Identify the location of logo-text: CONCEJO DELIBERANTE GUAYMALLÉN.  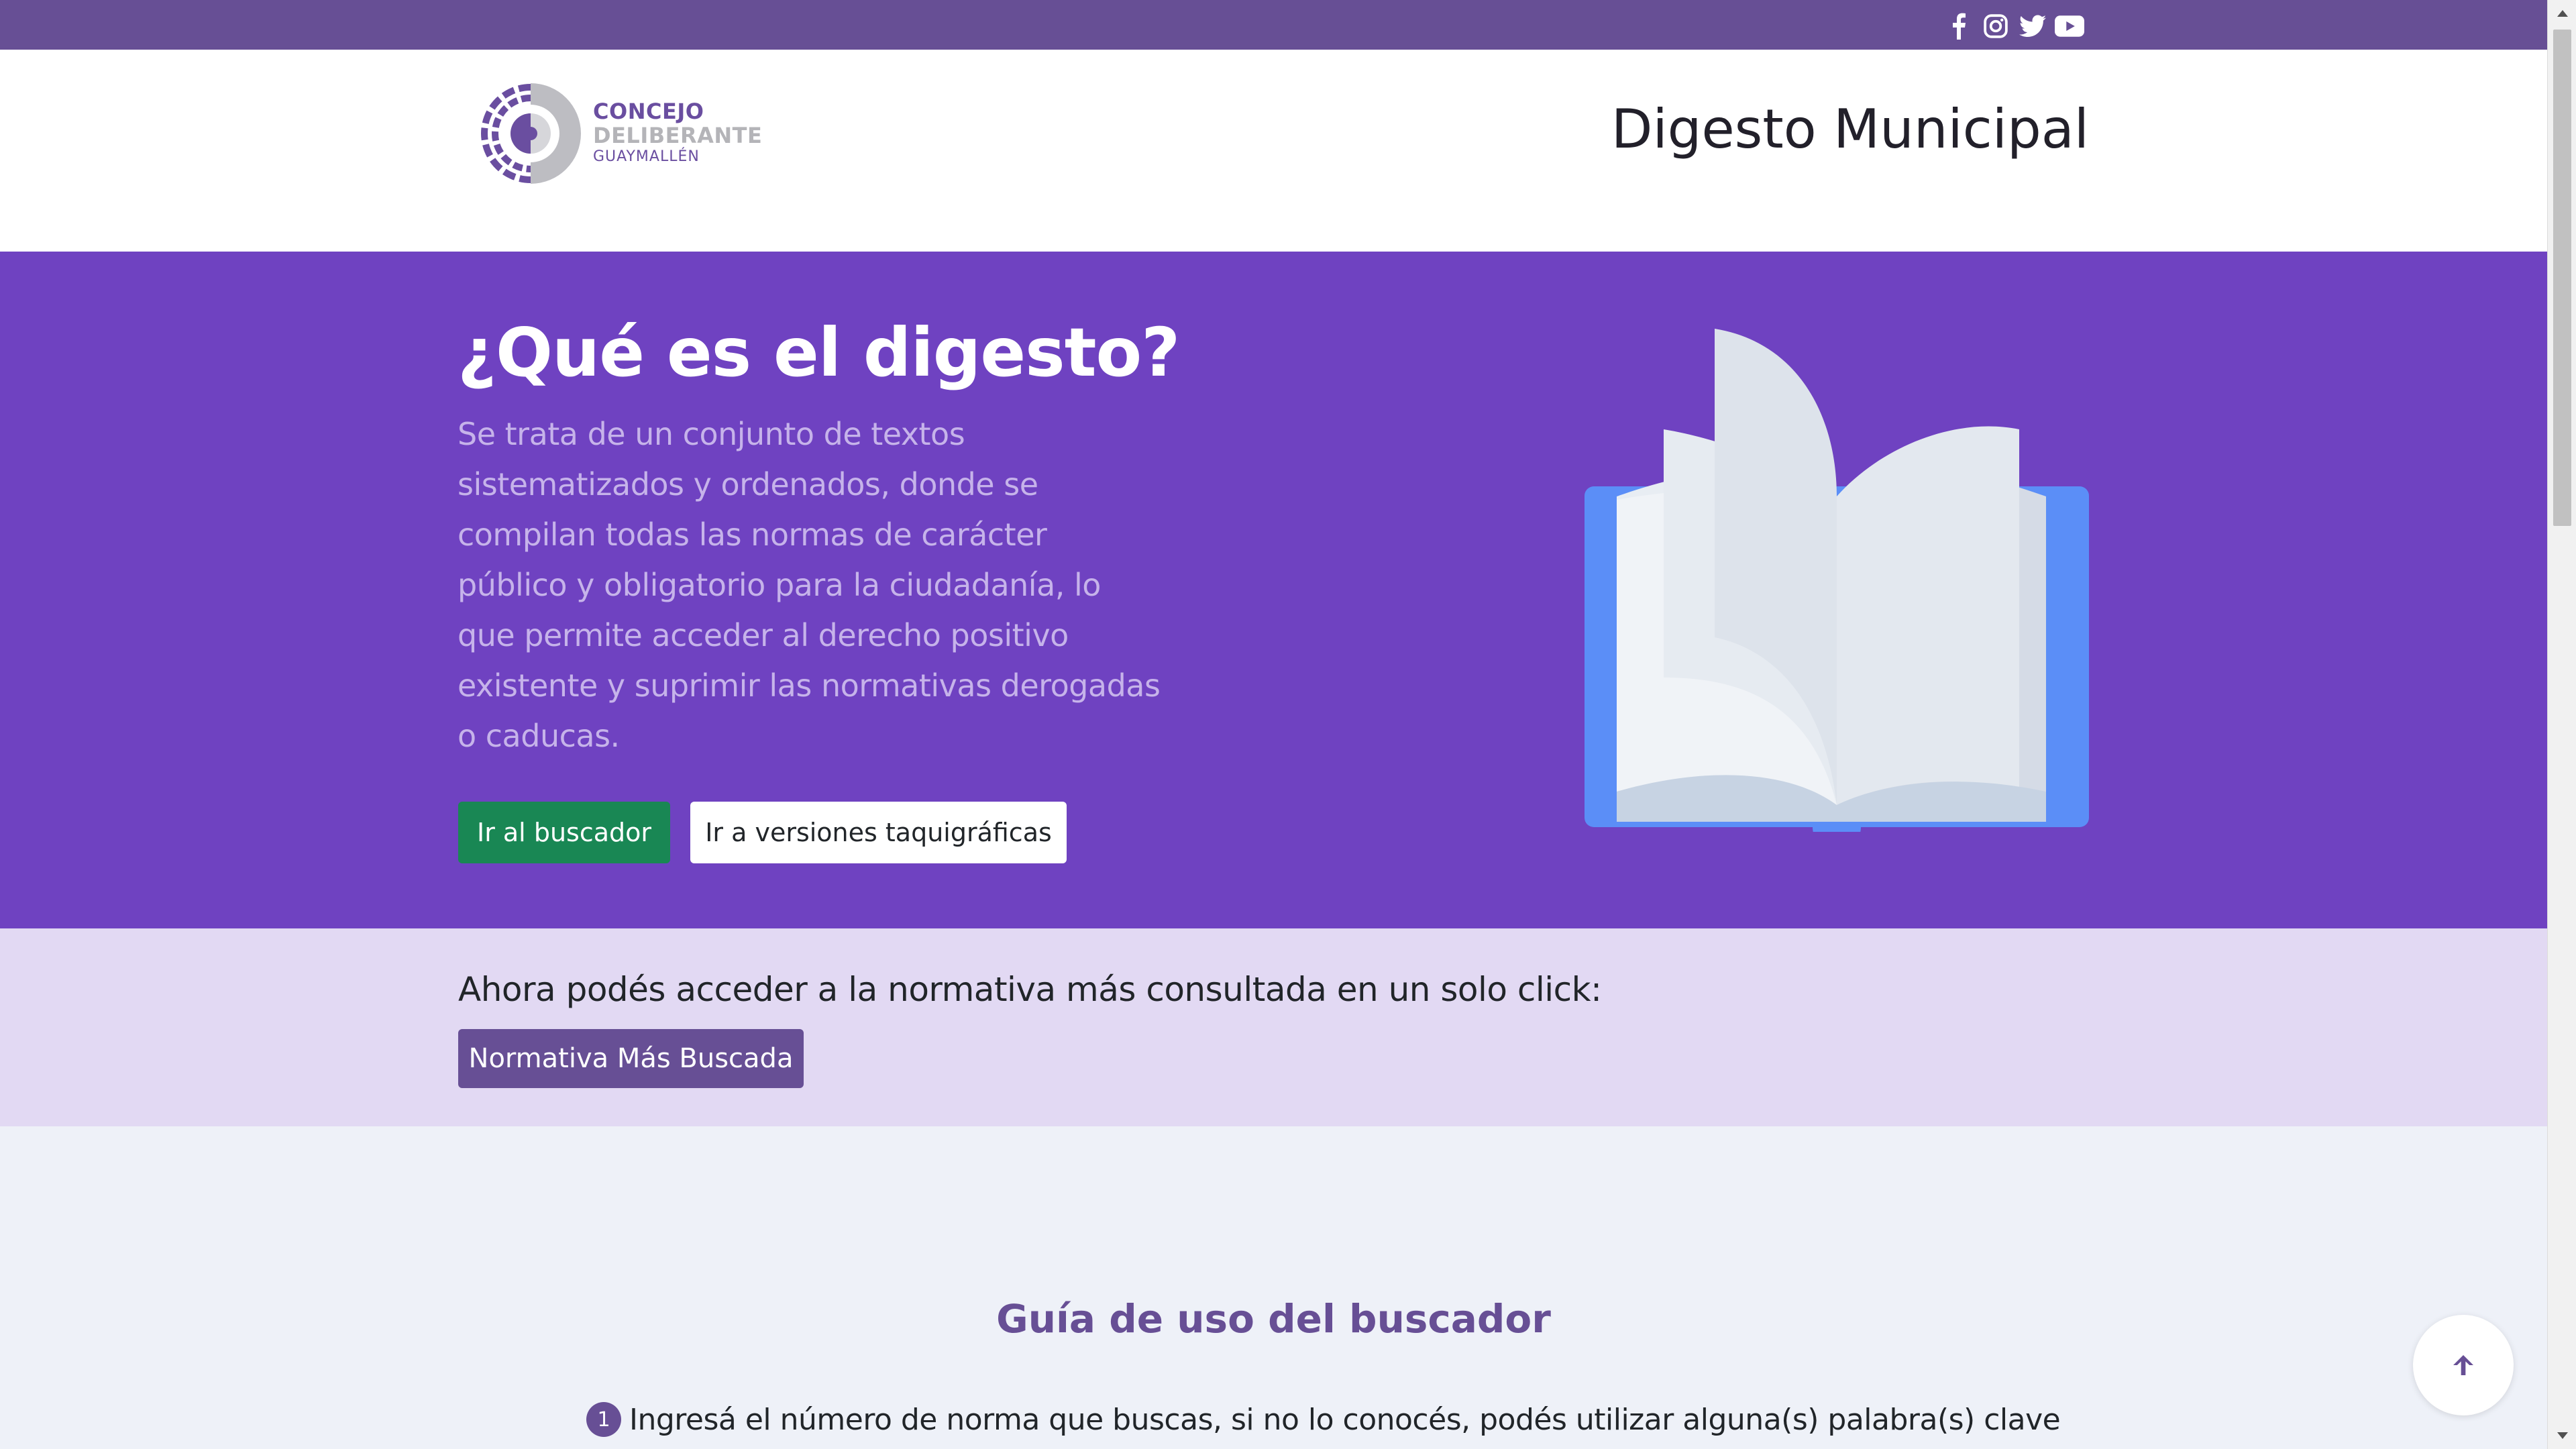
(677, 132).